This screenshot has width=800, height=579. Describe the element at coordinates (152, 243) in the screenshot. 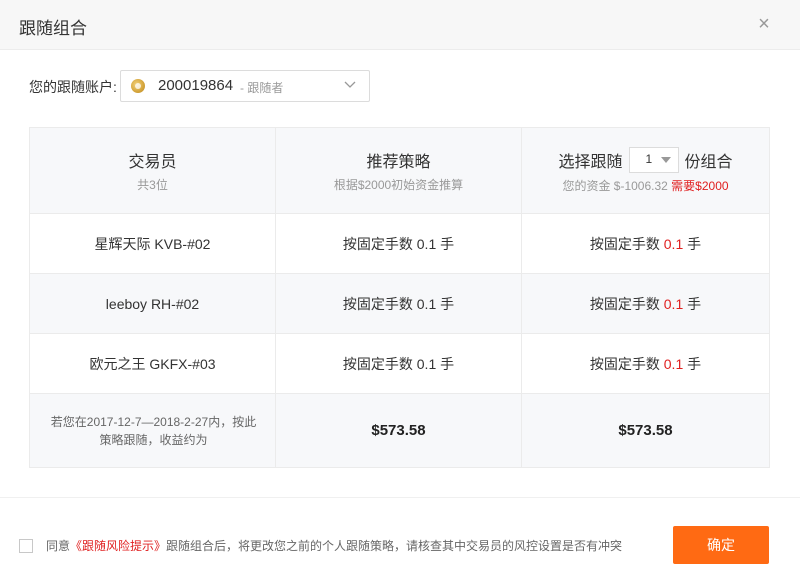

I see `trader-name: 星辉天际 KVB-#02` at that location.